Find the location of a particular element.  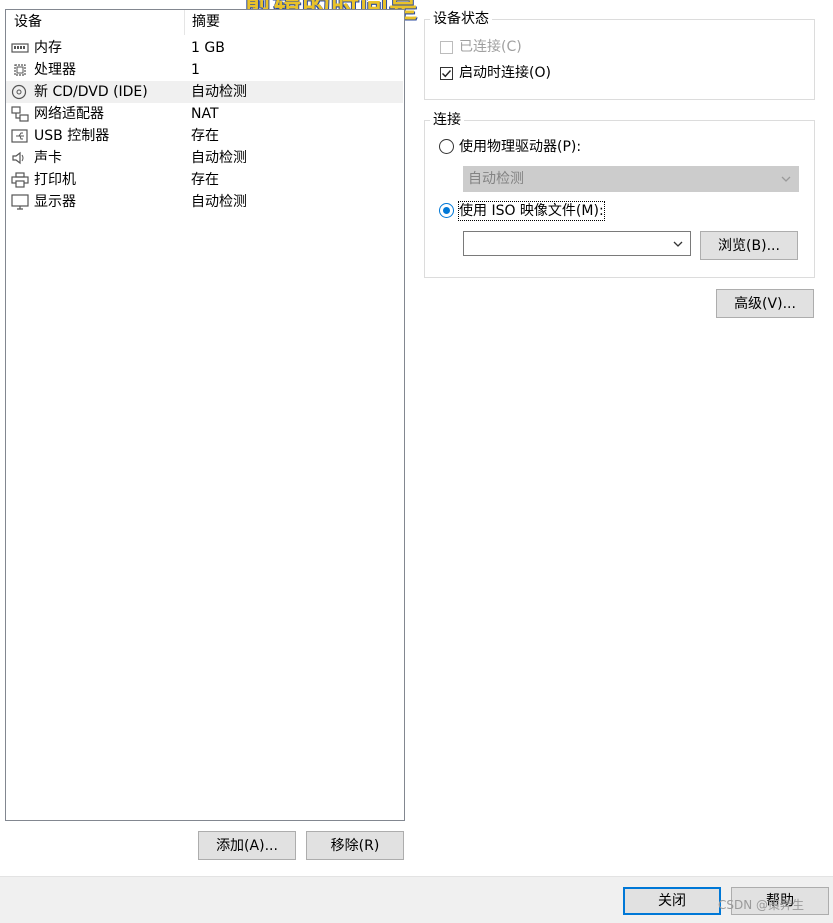

speaker-icon is located at coordinates (18, 158).